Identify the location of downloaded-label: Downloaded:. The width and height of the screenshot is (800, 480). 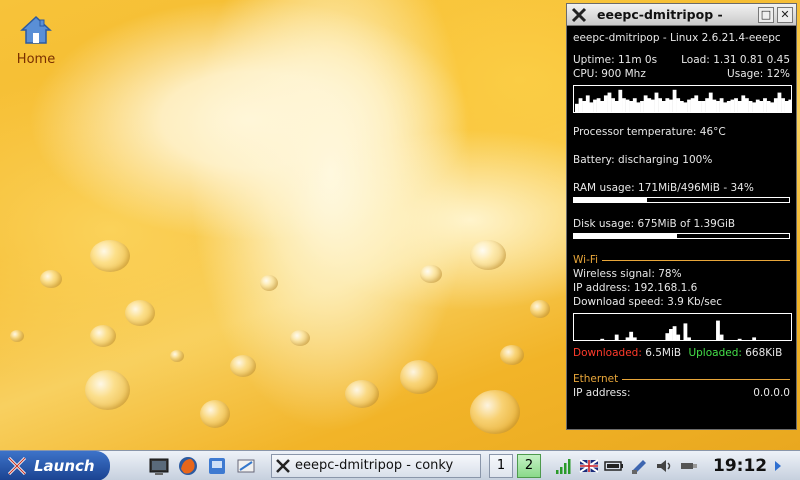
(607, 353).